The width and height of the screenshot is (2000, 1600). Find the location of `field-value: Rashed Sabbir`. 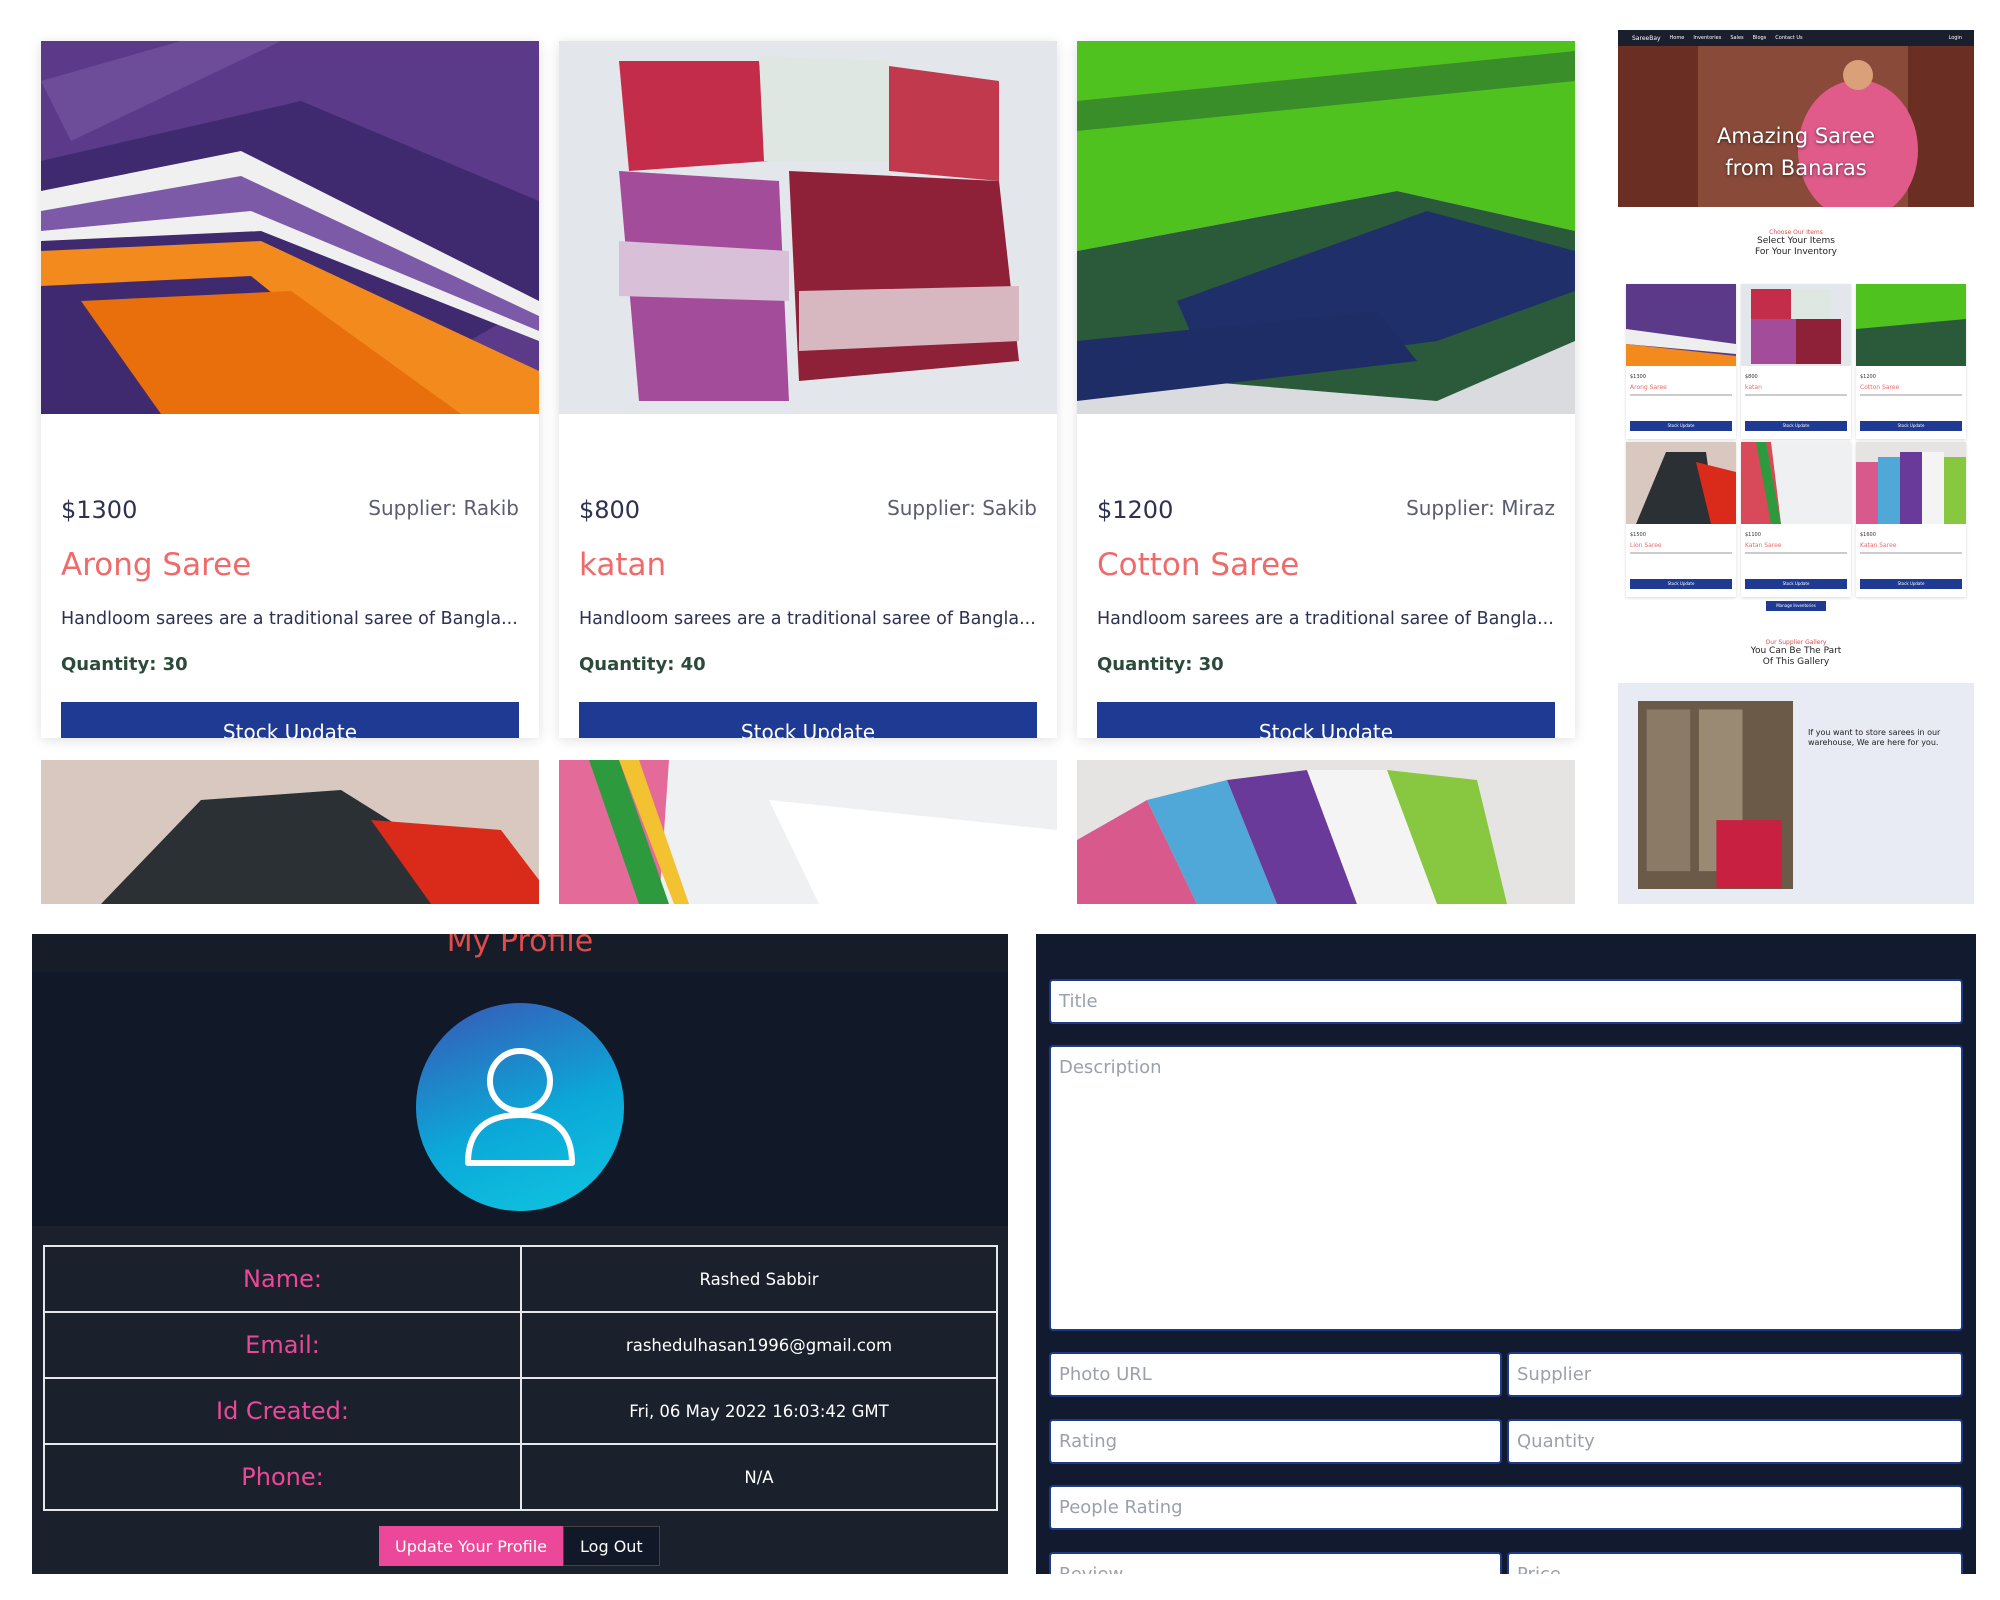

field-value: Rashed Sabbir is located at coordinates (759, 1279).